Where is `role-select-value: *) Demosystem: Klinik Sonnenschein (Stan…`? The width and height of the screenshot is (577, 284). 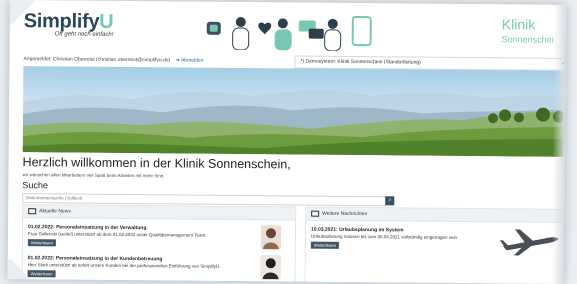 role-select-value: *) Demosystem: Klinik Sonnenschein (Stan… is located at coordinates (360, 62).